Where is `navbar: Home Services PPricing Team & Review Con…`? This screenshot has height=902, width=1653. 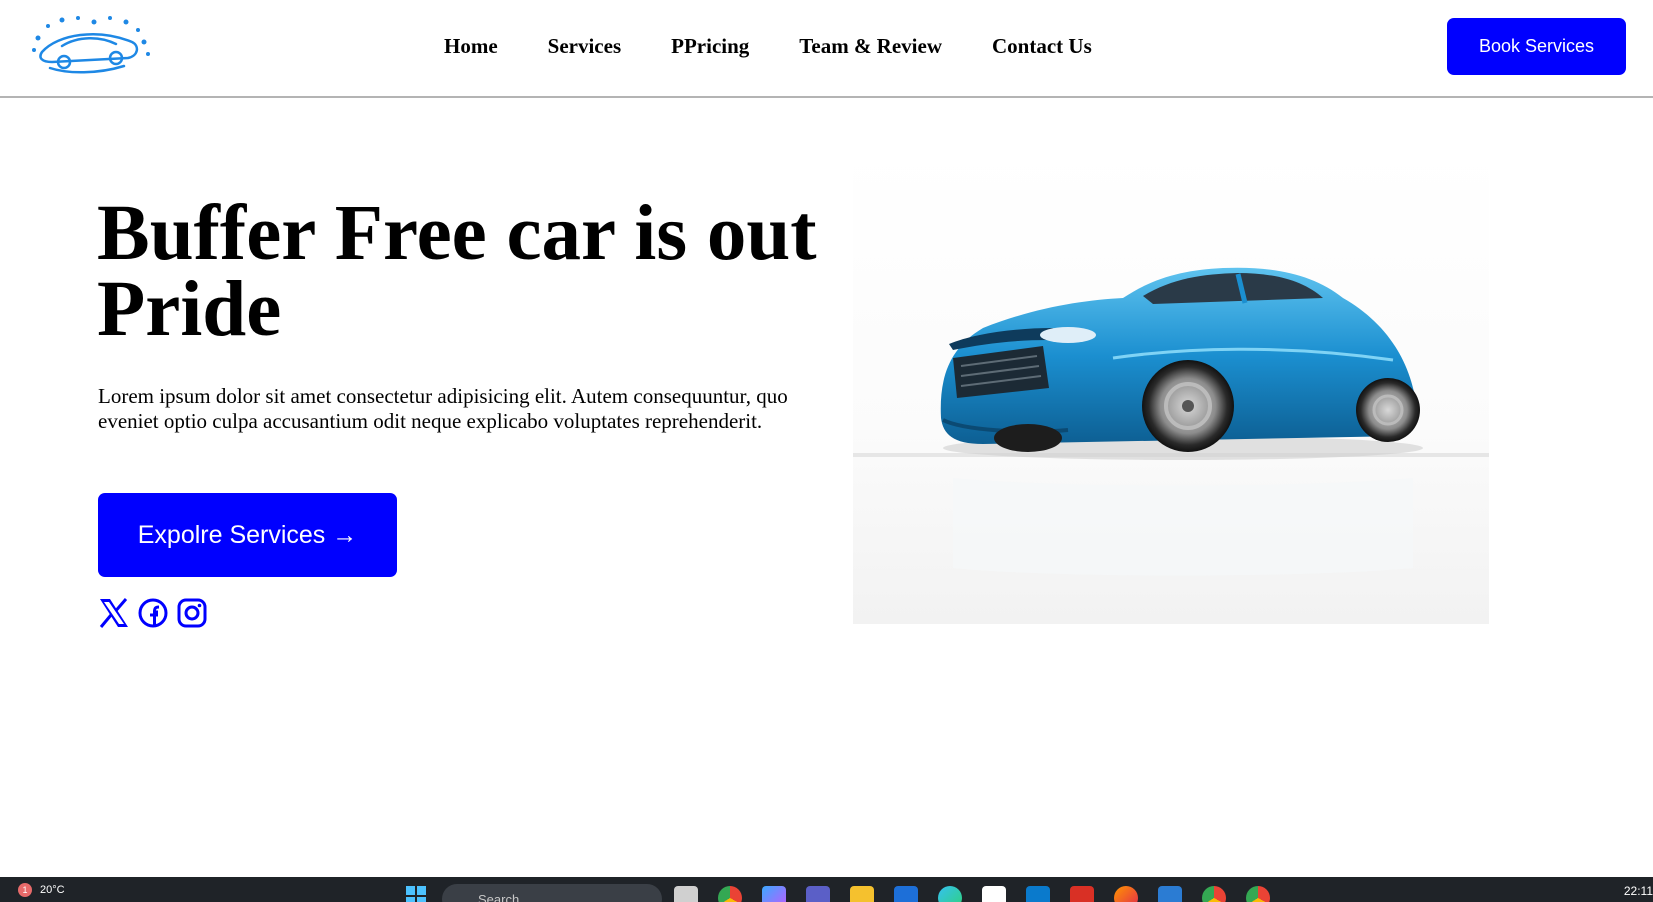 navbar: Home Services PPricing Team & Review Con… is located at coordinates (826, 49).